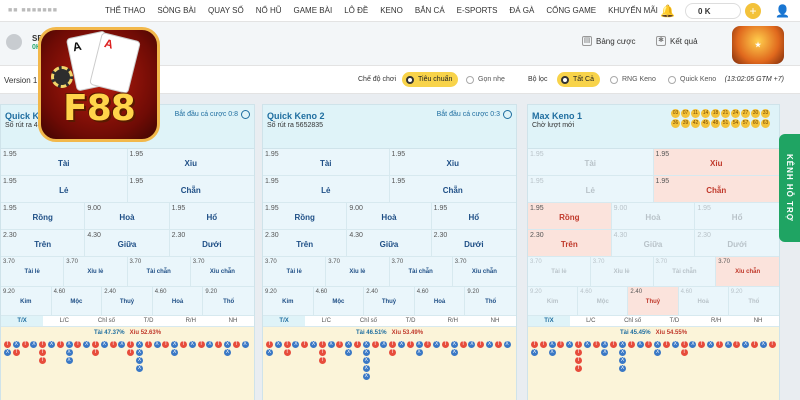 Image resolution: width=800 pixels, height=400 pixels. What do you see at coordinates (782, 11) in the screenshot?
I see `user-icon: 👤` at bounding box center [782, 11].